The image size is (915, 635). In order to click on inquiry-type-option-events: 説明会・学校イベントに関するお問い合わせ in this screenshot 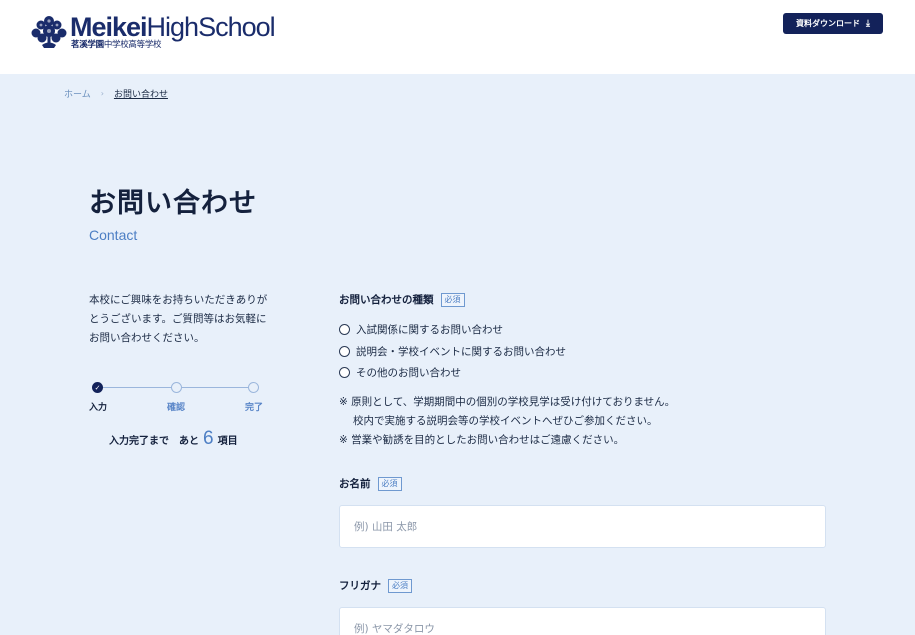, I will do `click(452, 352)`.